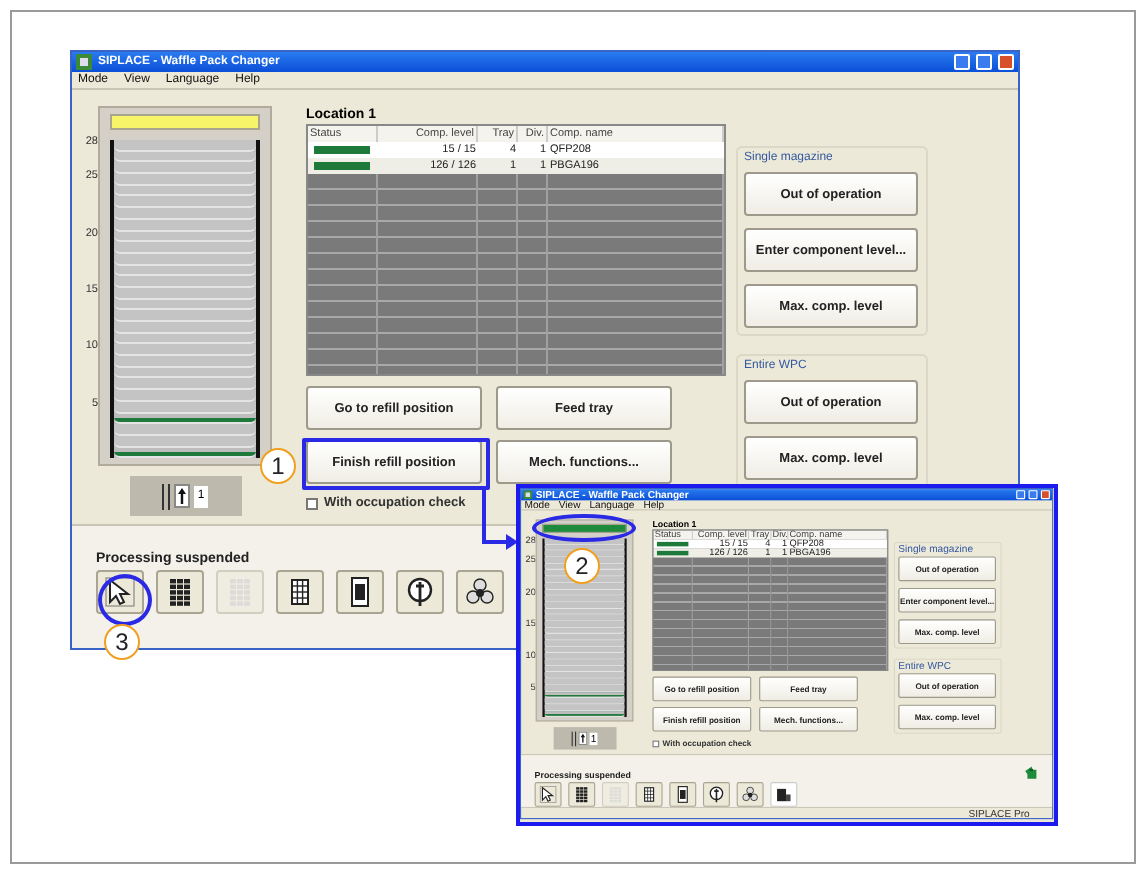  Describe the element at coordinates (122, 642) in the screenshot. I see `callout-number: 3` at that location.